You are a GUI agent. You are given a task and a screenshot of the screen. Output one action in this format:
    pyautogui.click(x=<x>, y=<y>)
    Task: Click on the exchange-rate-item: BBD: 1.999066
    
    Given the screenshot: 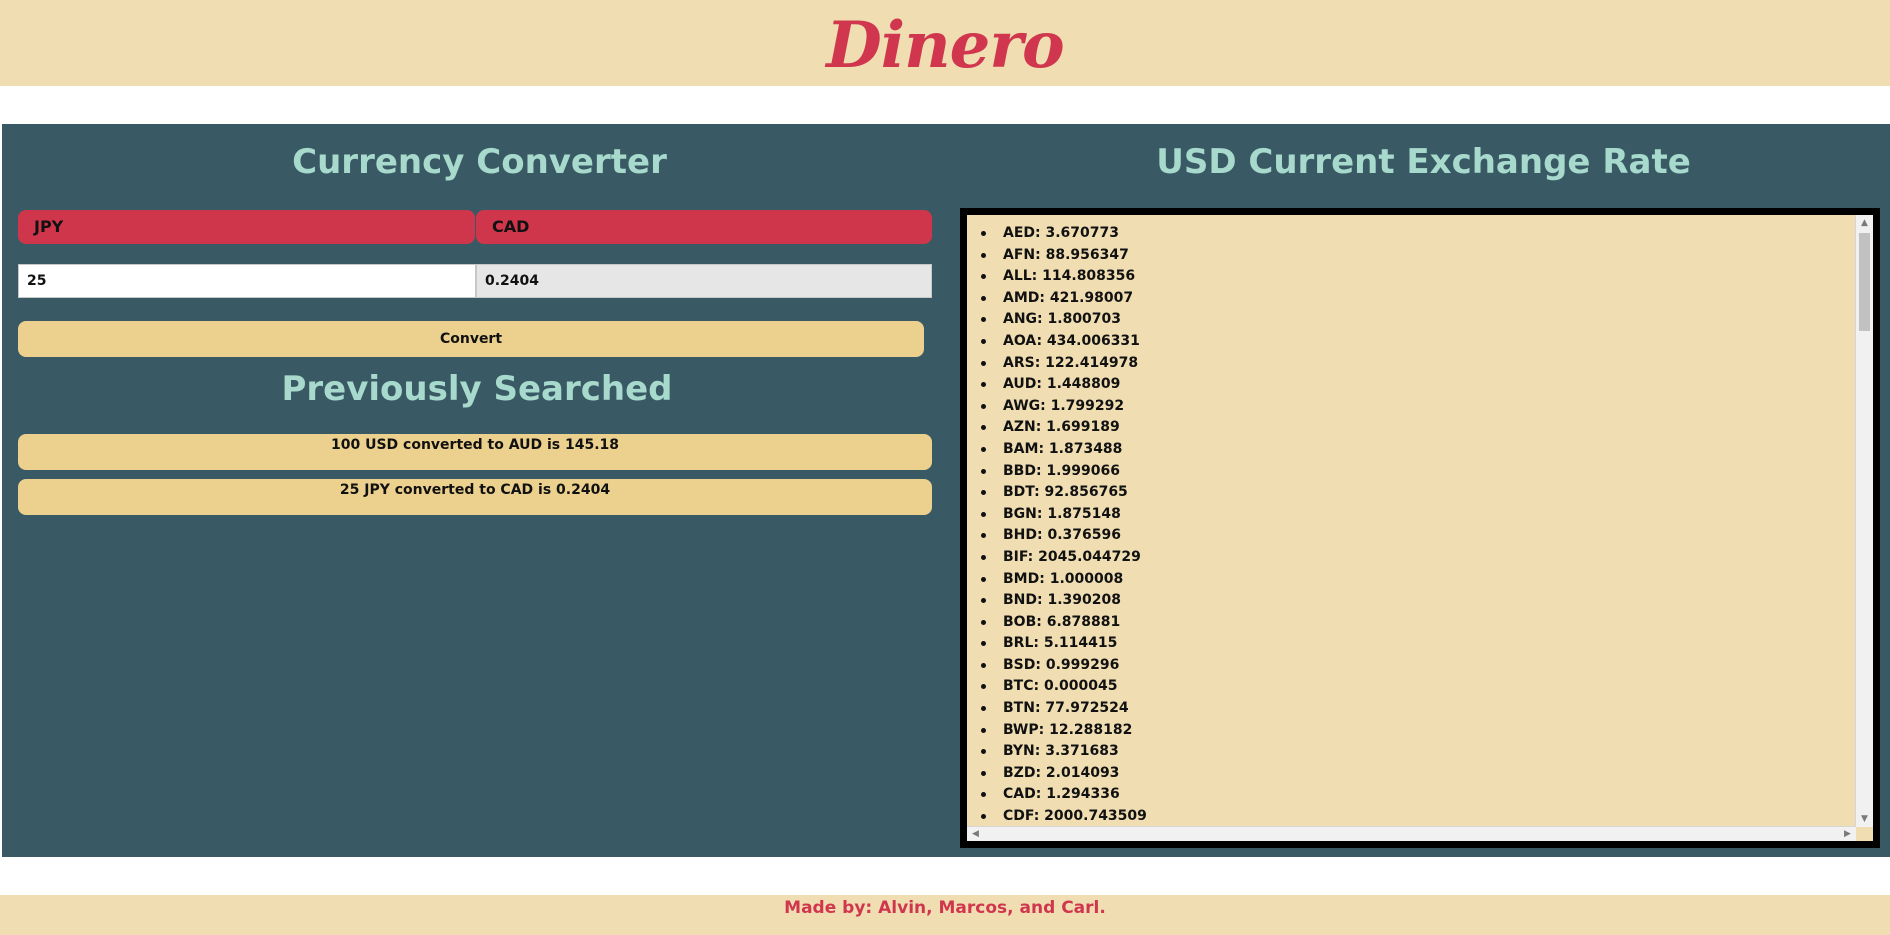 What is the action you would take?
    pyautogui.click(x=1062, y=474)
    